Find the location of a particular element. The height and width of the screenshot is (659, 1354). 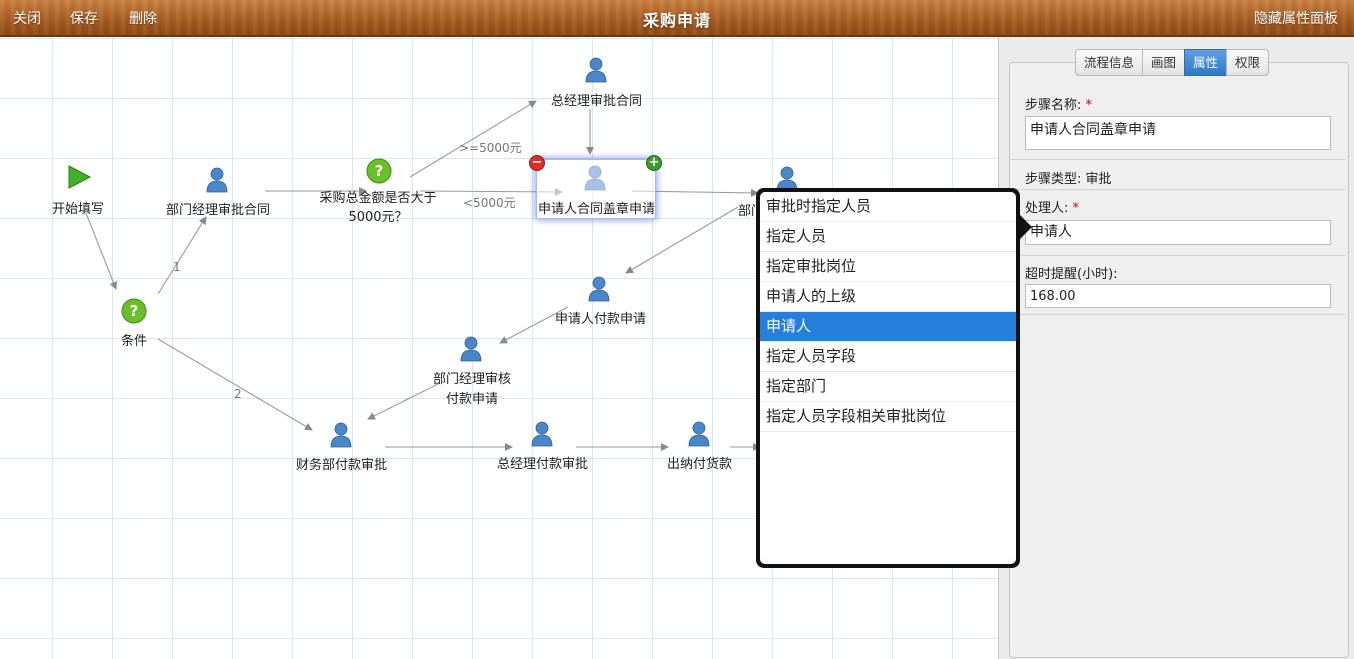

node-gm-approve-label: 总经理审批合同 is located at coordinates (596, 99).